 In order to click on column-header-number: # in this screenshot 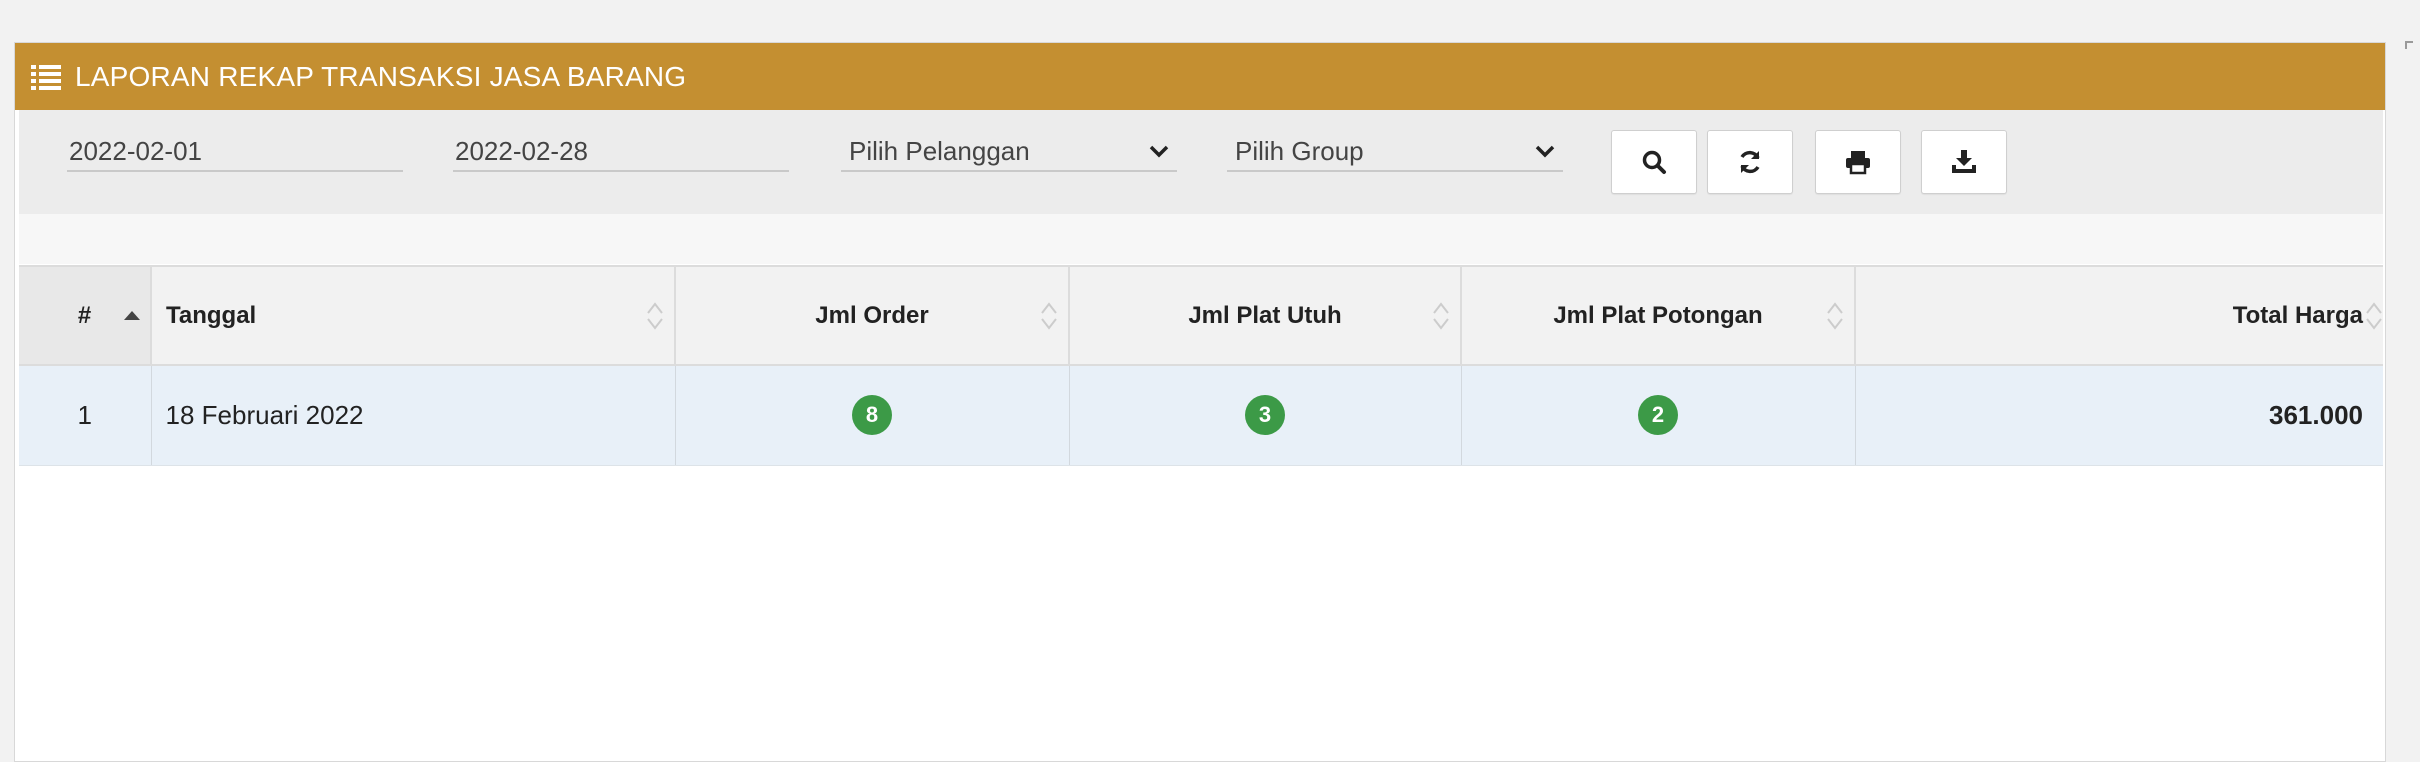, I will do `click(85, 315)`.